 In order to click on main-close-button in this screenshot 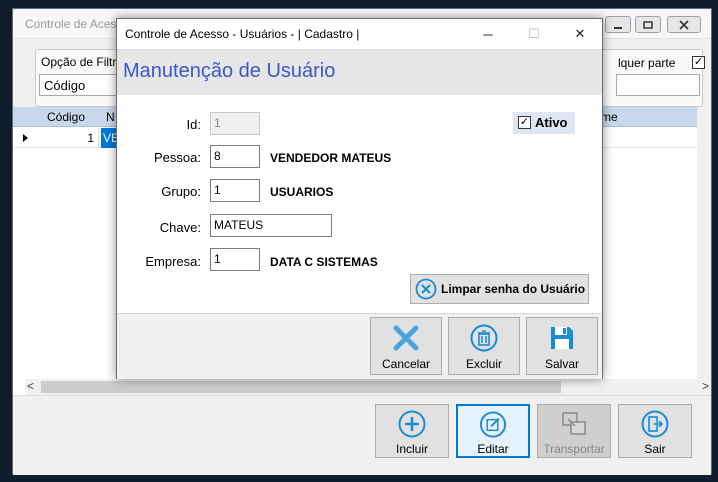, I will do `click(684, 24)`.